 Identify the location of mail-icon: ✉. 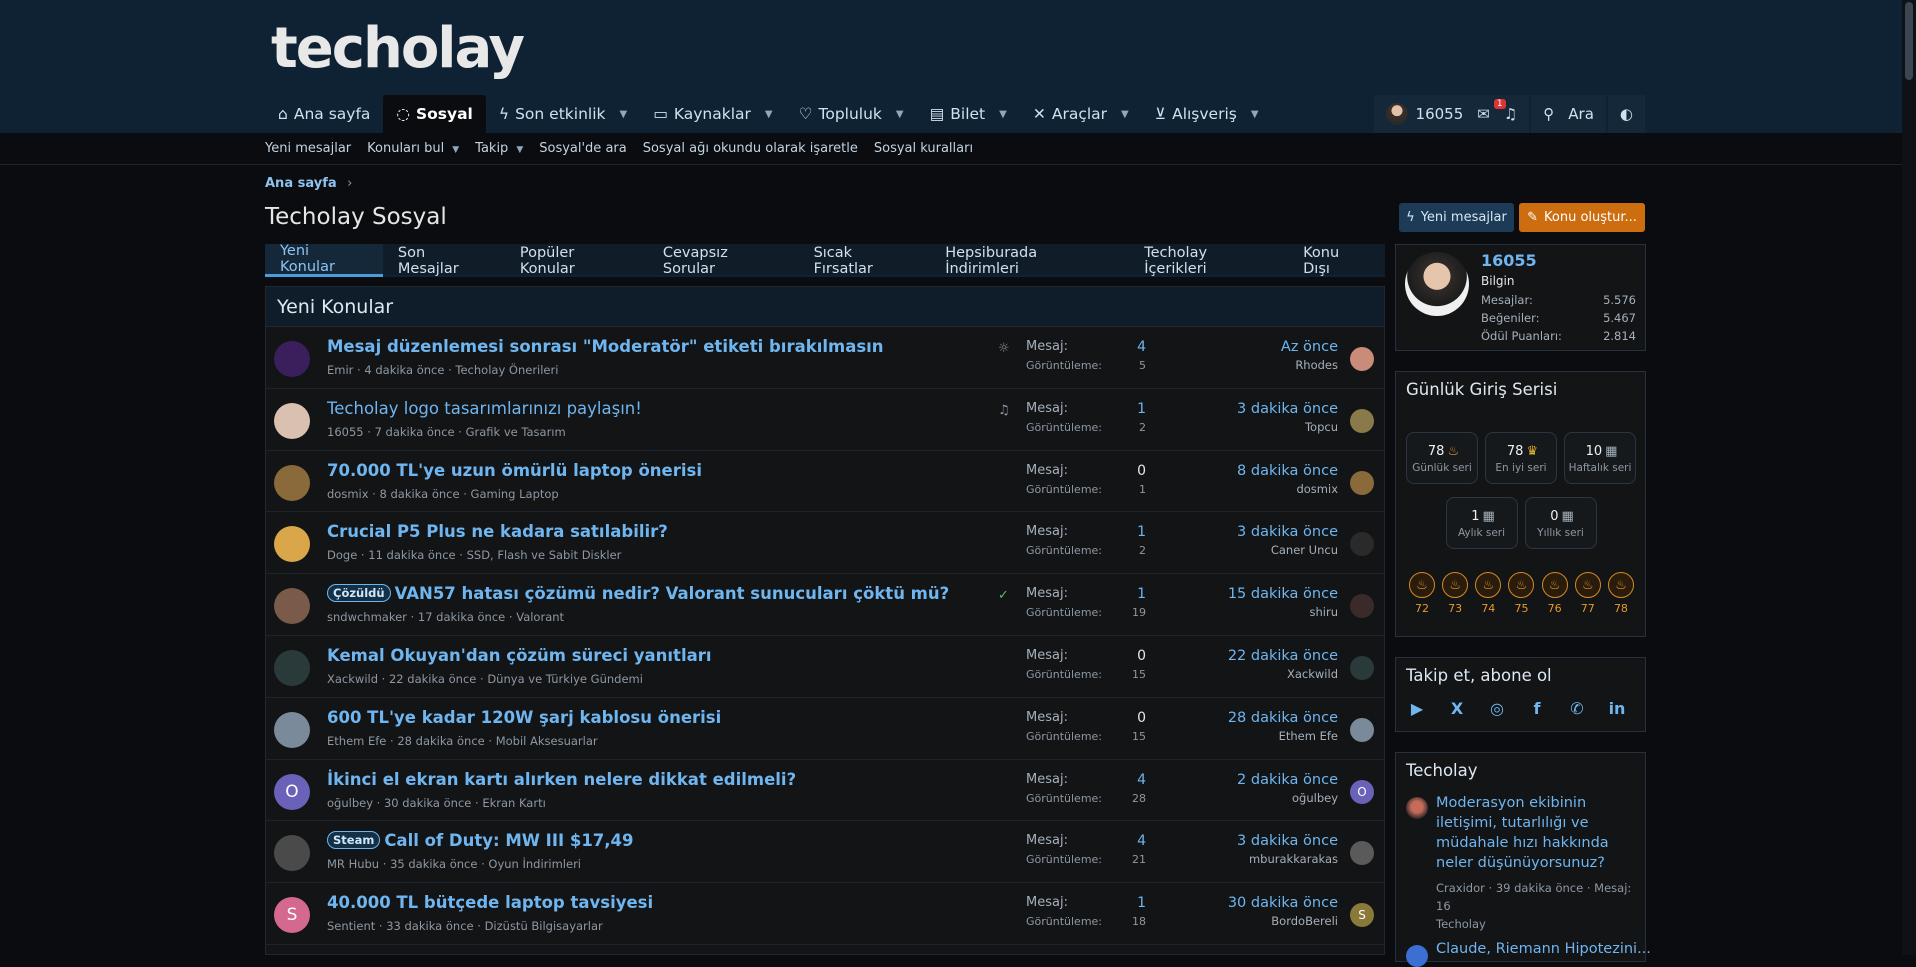
(1483, 114).